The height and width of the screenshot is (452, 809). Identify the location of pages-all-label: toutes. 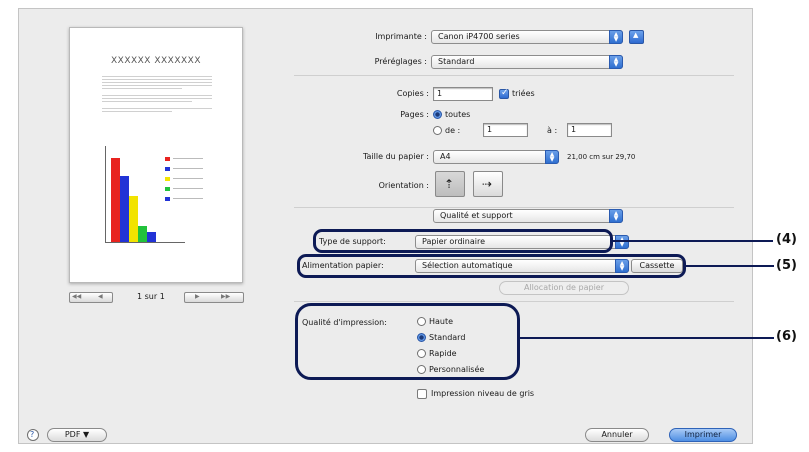
(458, 114).